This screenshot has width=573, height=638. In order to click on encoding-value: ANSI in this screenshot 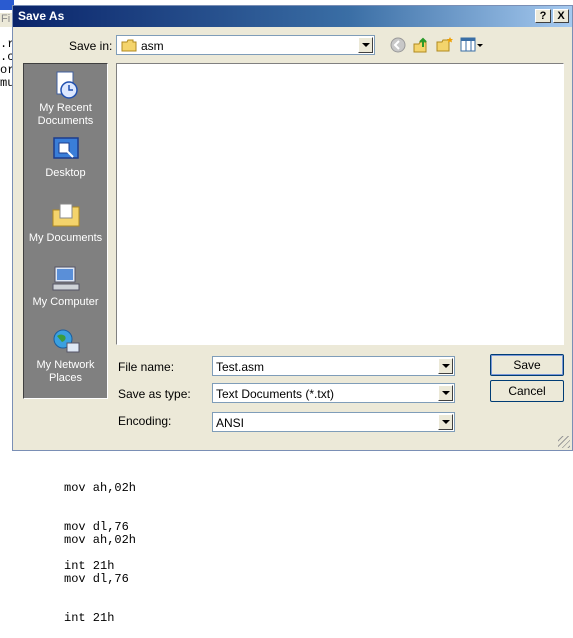, I will do `click(230, 423)`.